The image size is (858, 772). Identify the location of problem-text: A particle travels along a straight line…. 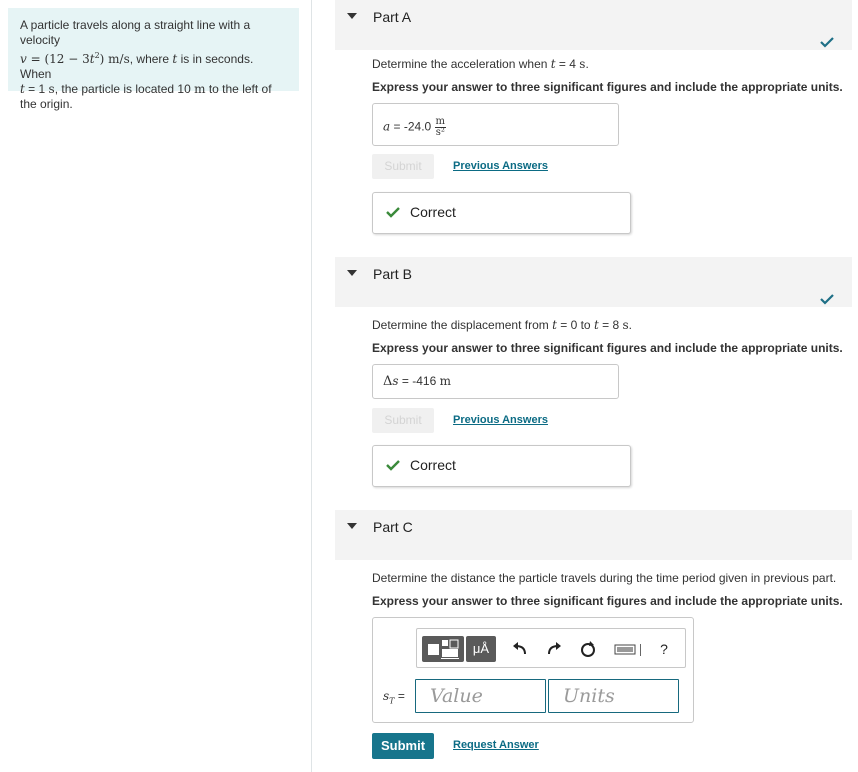
(135, 32).